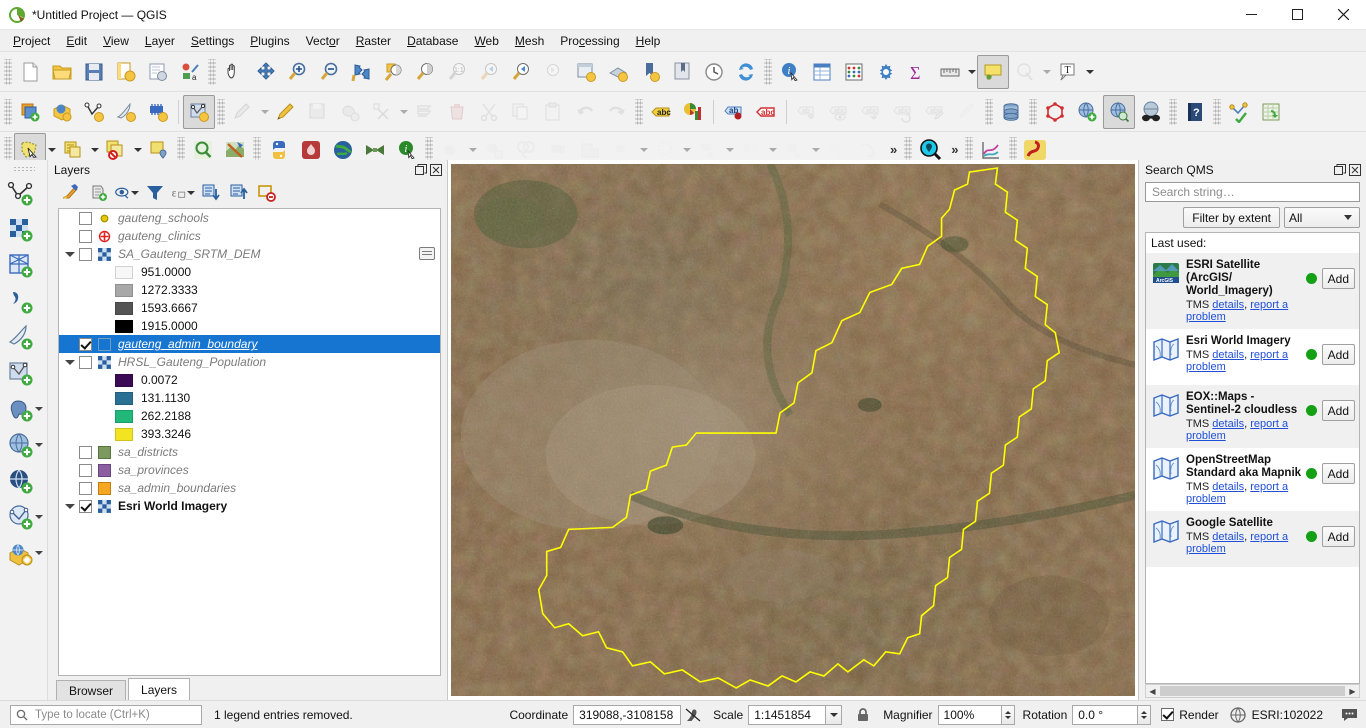 The width and height of the screenshot is (1366, 728). I want to click on add-postgis-layer-vbutton, so click(24, 410).